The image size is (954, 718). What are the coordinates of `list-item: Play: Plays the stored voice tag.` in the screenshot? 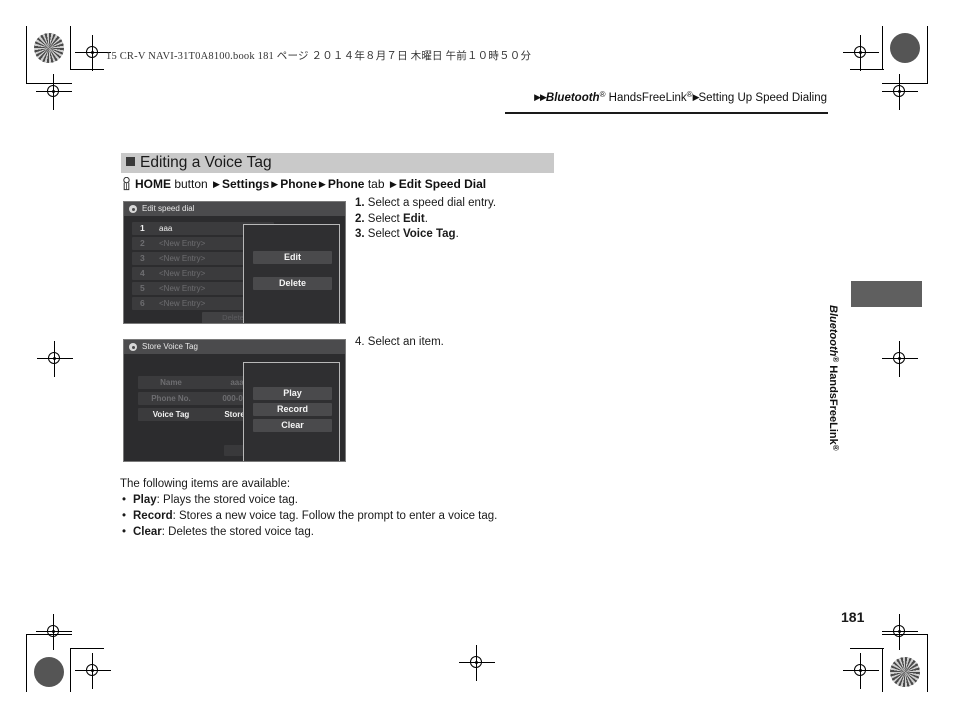 It's located at (355, 500).